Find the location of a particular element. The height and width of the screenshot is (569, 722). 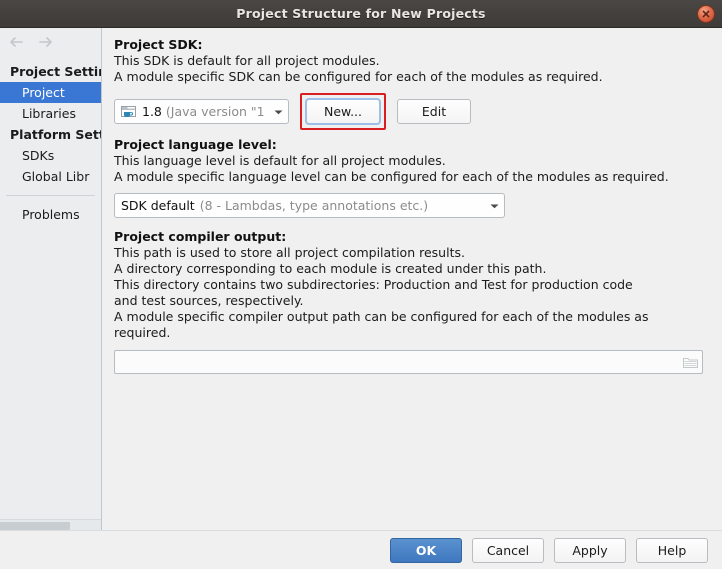

compiler-output-desc-line-4: and test sources, respectively. is located at coordinates (209, 300).